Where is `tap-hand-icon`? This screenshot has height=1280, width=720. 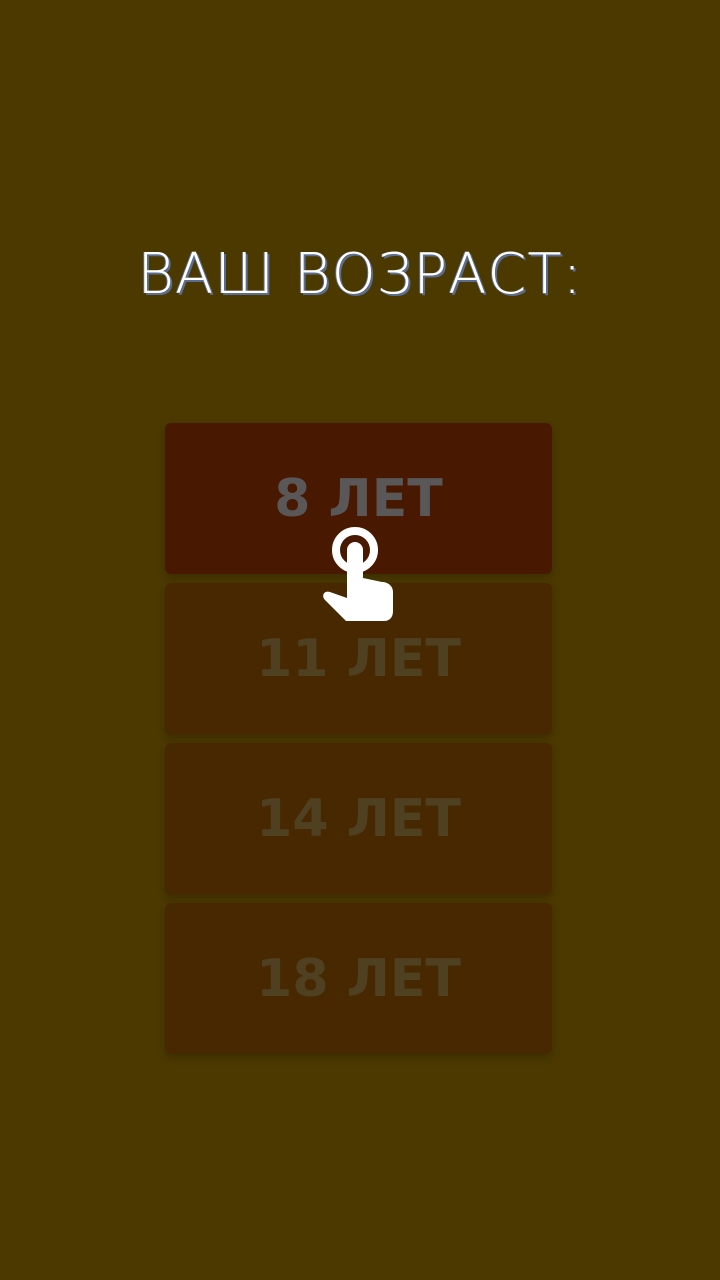
tap-hand-icon is located at coordinates (358, 574).